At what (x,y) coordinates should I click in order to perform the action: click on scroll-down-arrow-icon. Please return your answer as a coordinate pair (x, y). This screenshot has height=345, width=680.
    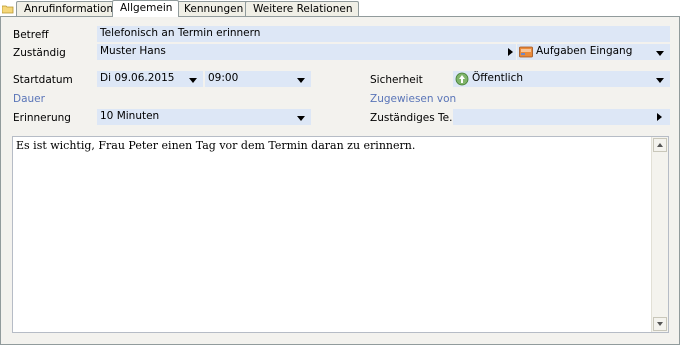
    Looking at the image, I should click on (660, 324).